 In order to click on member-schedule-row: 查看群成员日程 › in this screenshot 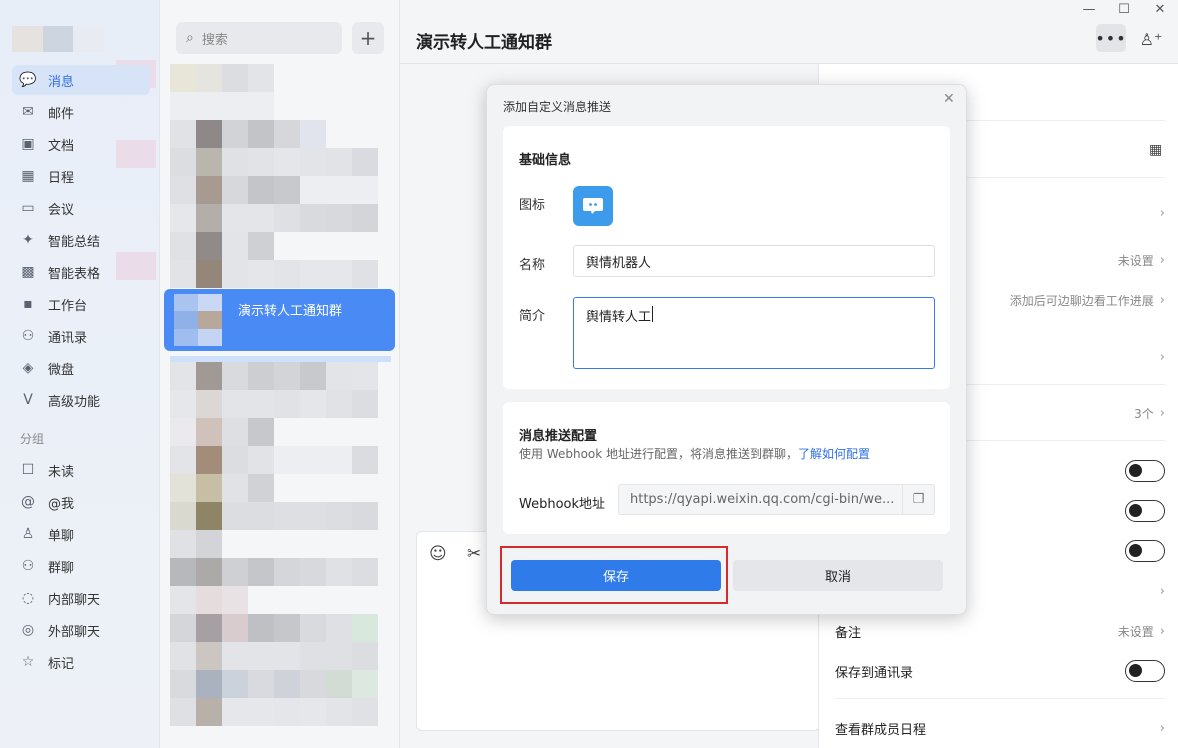, I will do `click(1000, 728)`.